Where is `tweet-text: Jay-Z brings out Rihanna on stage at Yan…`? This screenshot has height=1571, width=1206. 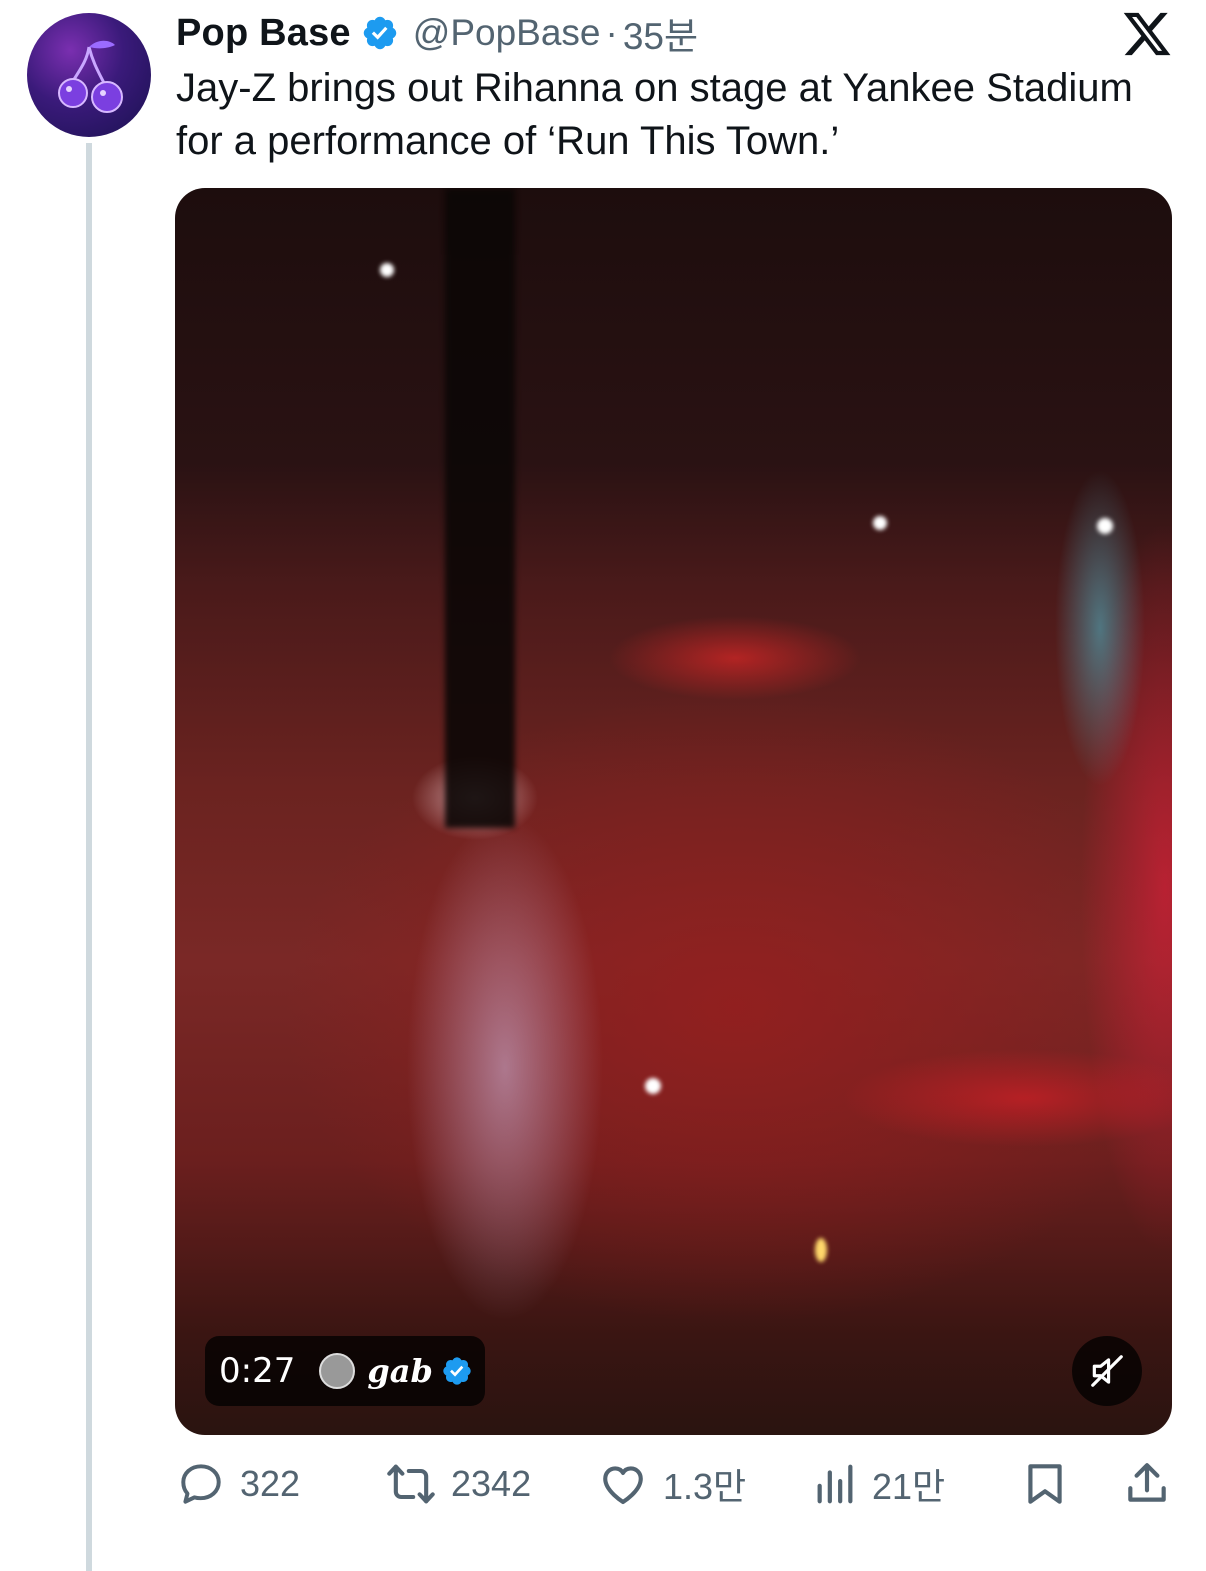
tweet-text: Jay-Z brings out Rihanna on stage at Yan… is located at coordinates (654, 114).